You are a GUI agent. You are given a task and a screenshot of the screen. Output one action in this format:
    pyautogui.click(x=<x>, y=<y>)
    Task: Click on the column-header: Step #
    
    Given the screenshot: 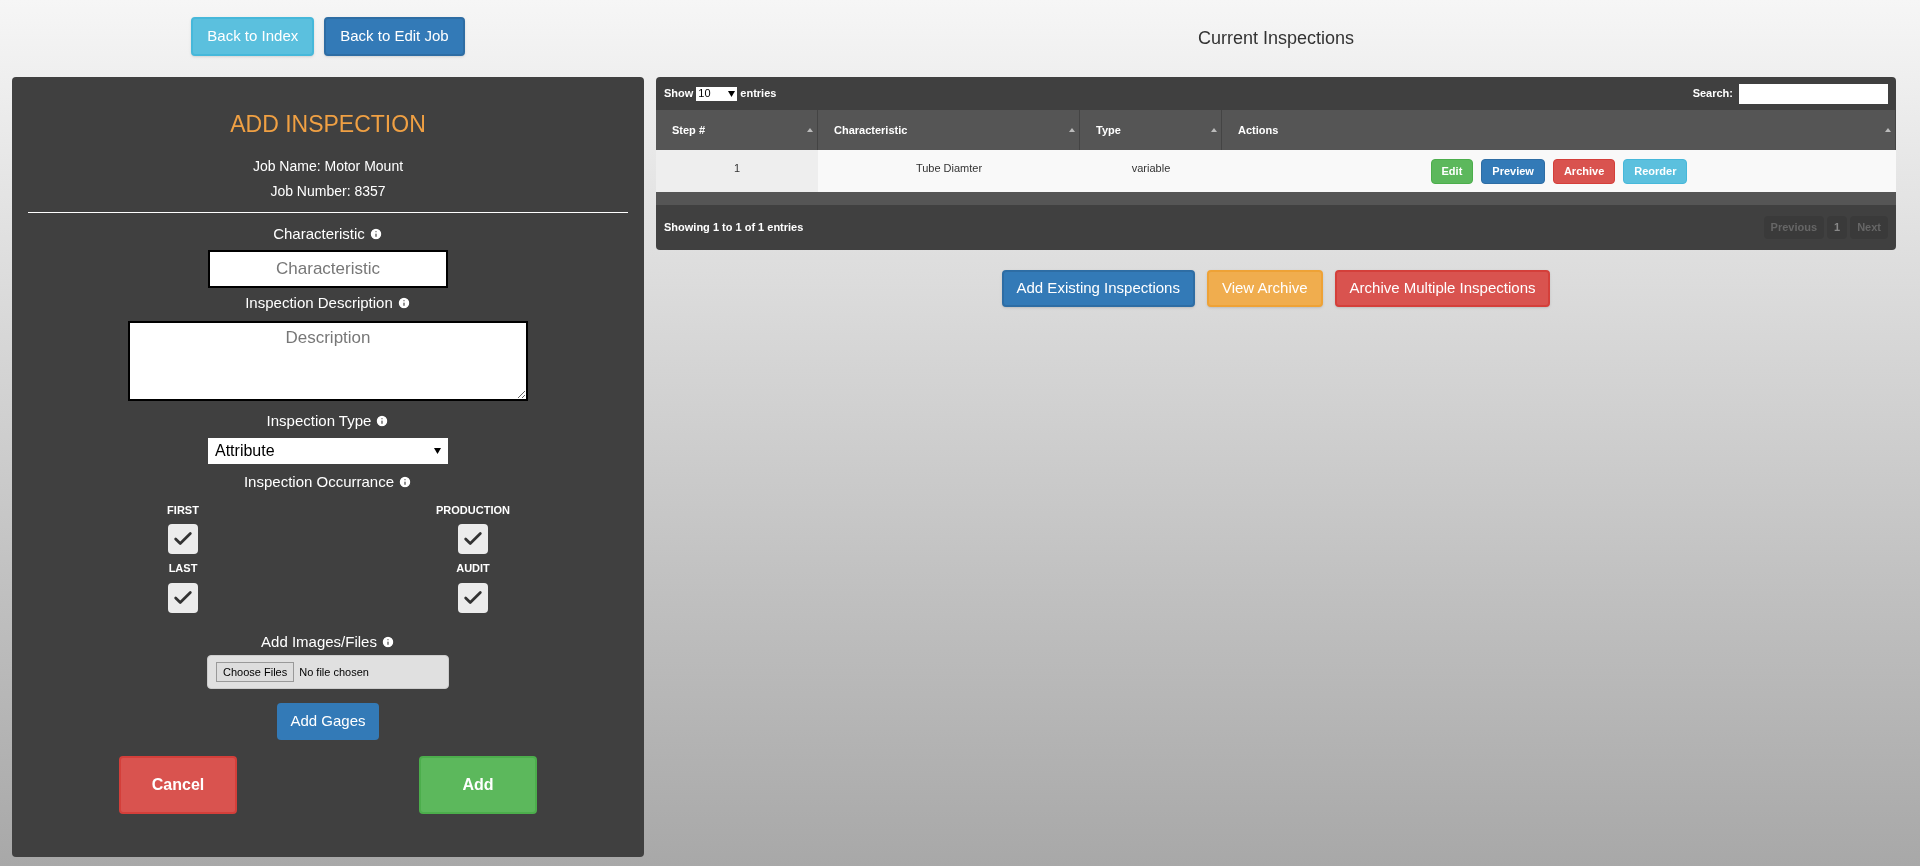 What is the action you would take?
    pyautogui.click(x=688, y=130)
    